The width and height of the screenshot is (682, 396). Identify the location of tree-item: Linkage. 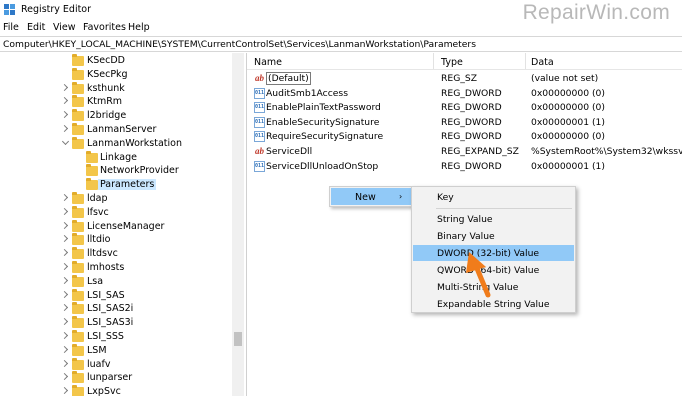
(116, 157).